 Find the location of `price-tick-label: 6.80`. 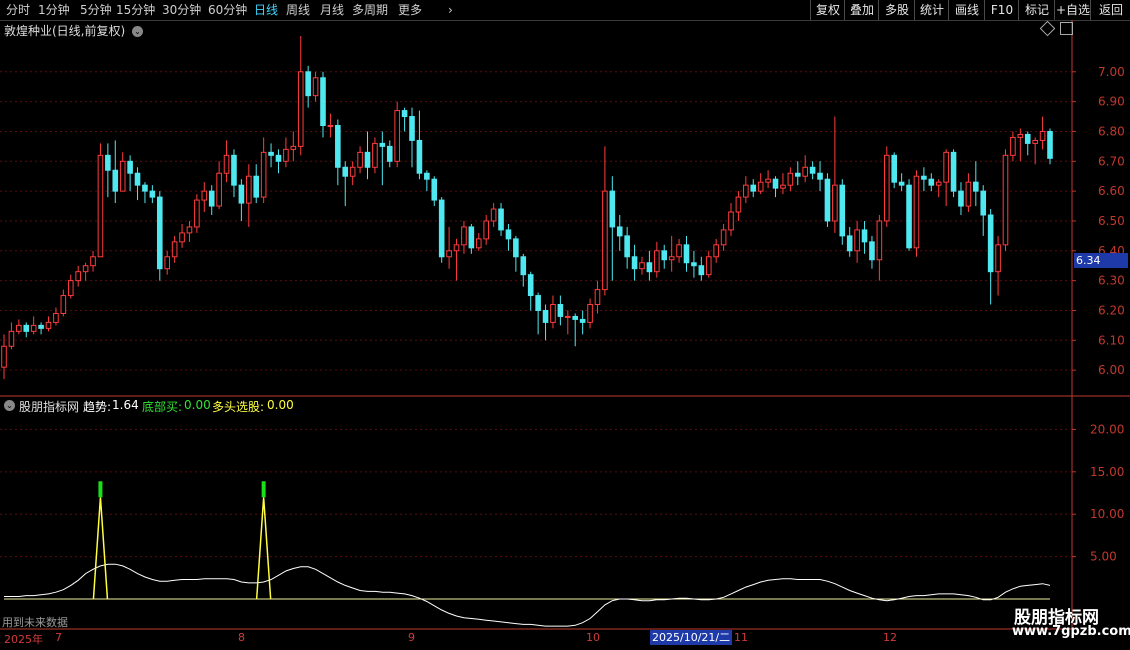

price-tick-label: 6.80 is located at coordinates (1111, 131).